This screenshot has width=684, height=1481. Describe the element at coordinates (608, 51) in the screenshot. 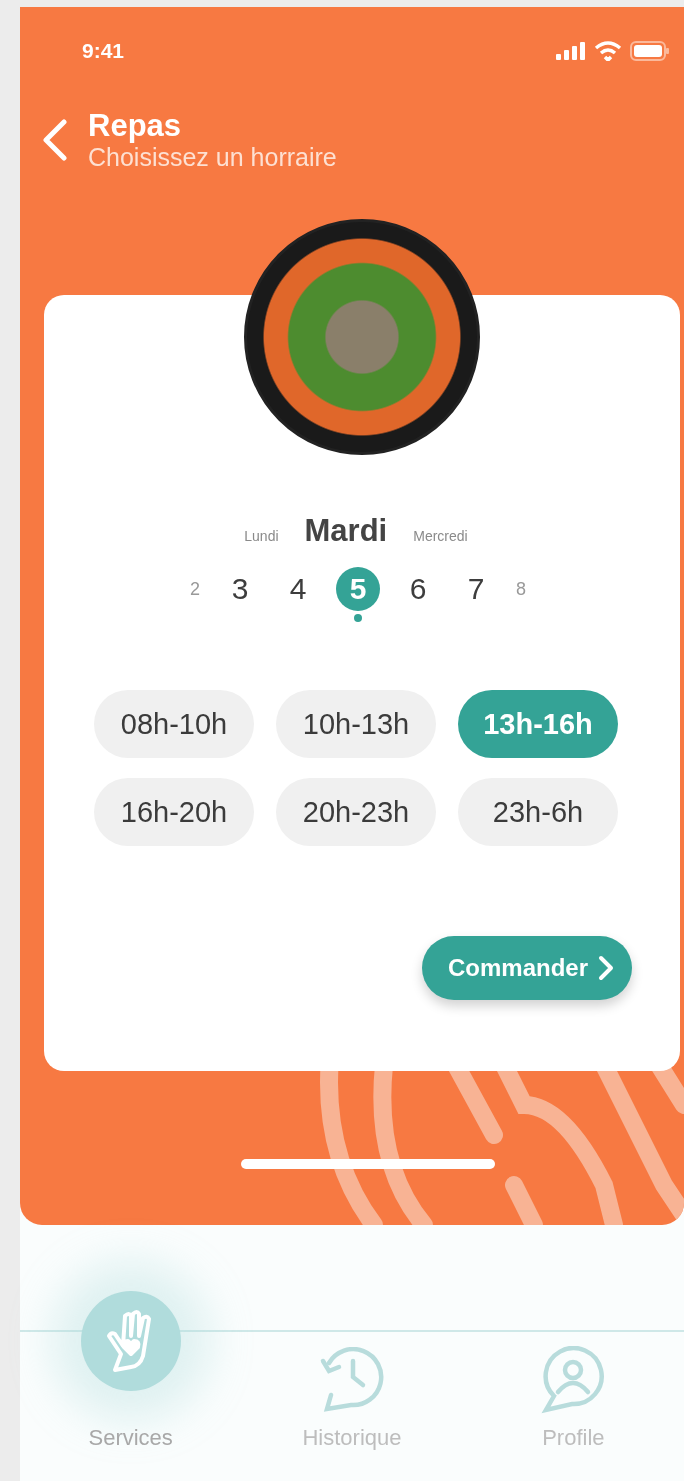

I see `wifi-icon` at that location.